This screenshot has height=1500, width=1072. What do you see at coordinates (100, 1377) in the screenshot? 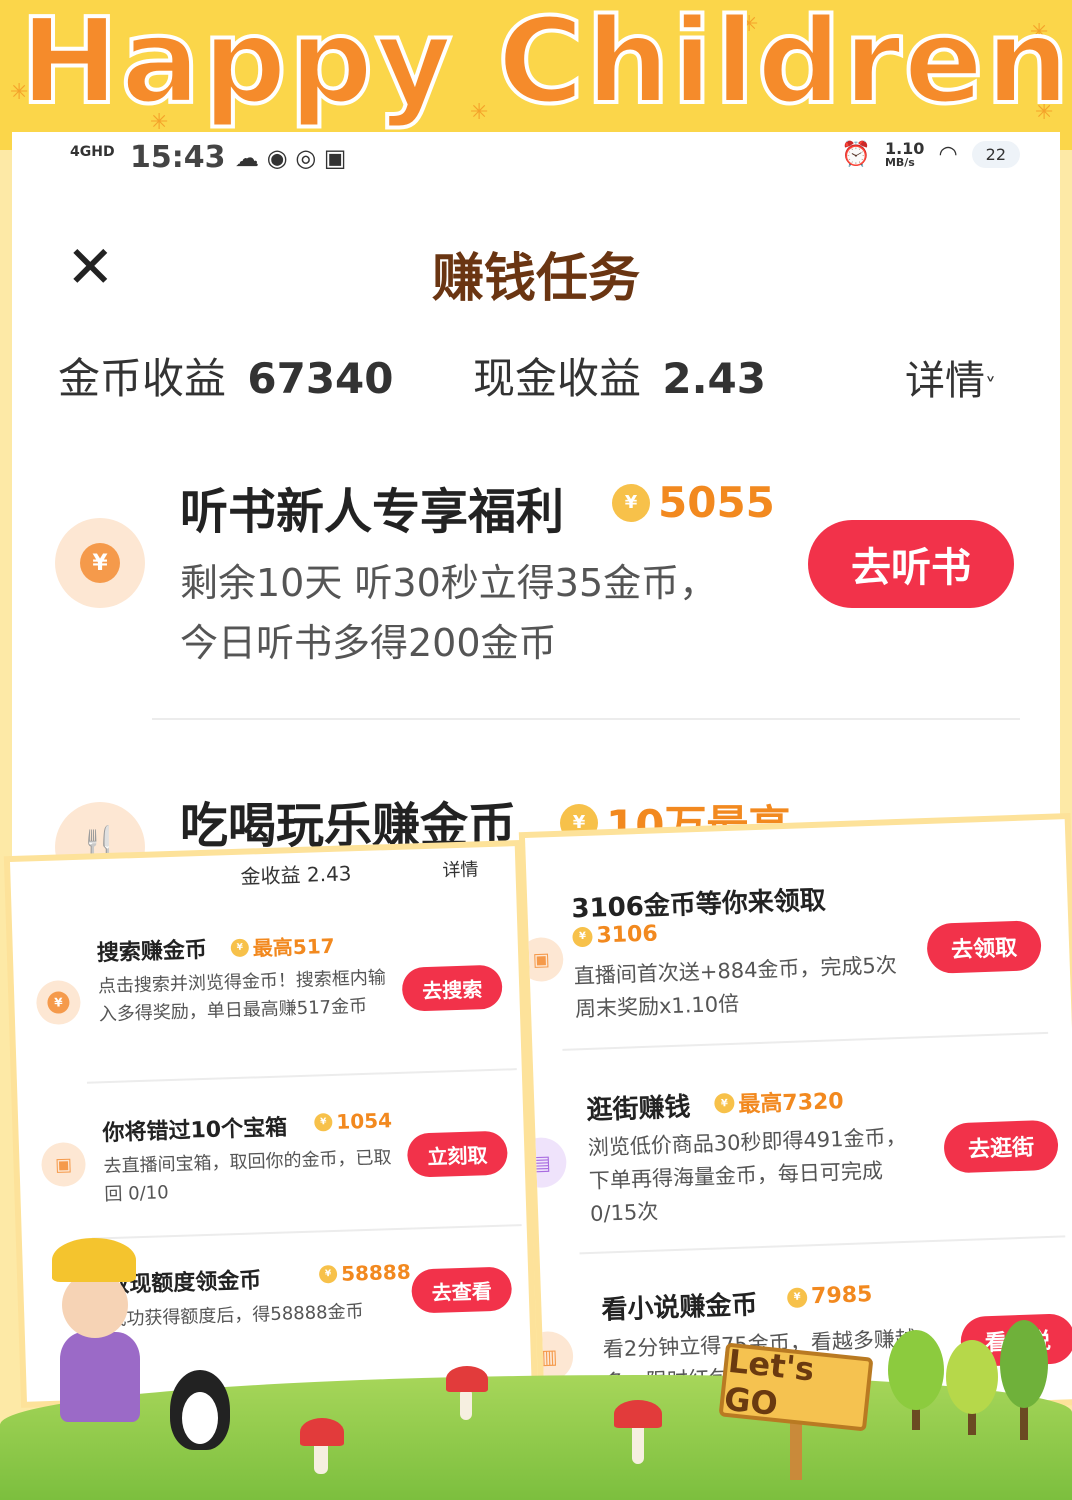
I see `girl-dress` at bounding box center [100, 1377].